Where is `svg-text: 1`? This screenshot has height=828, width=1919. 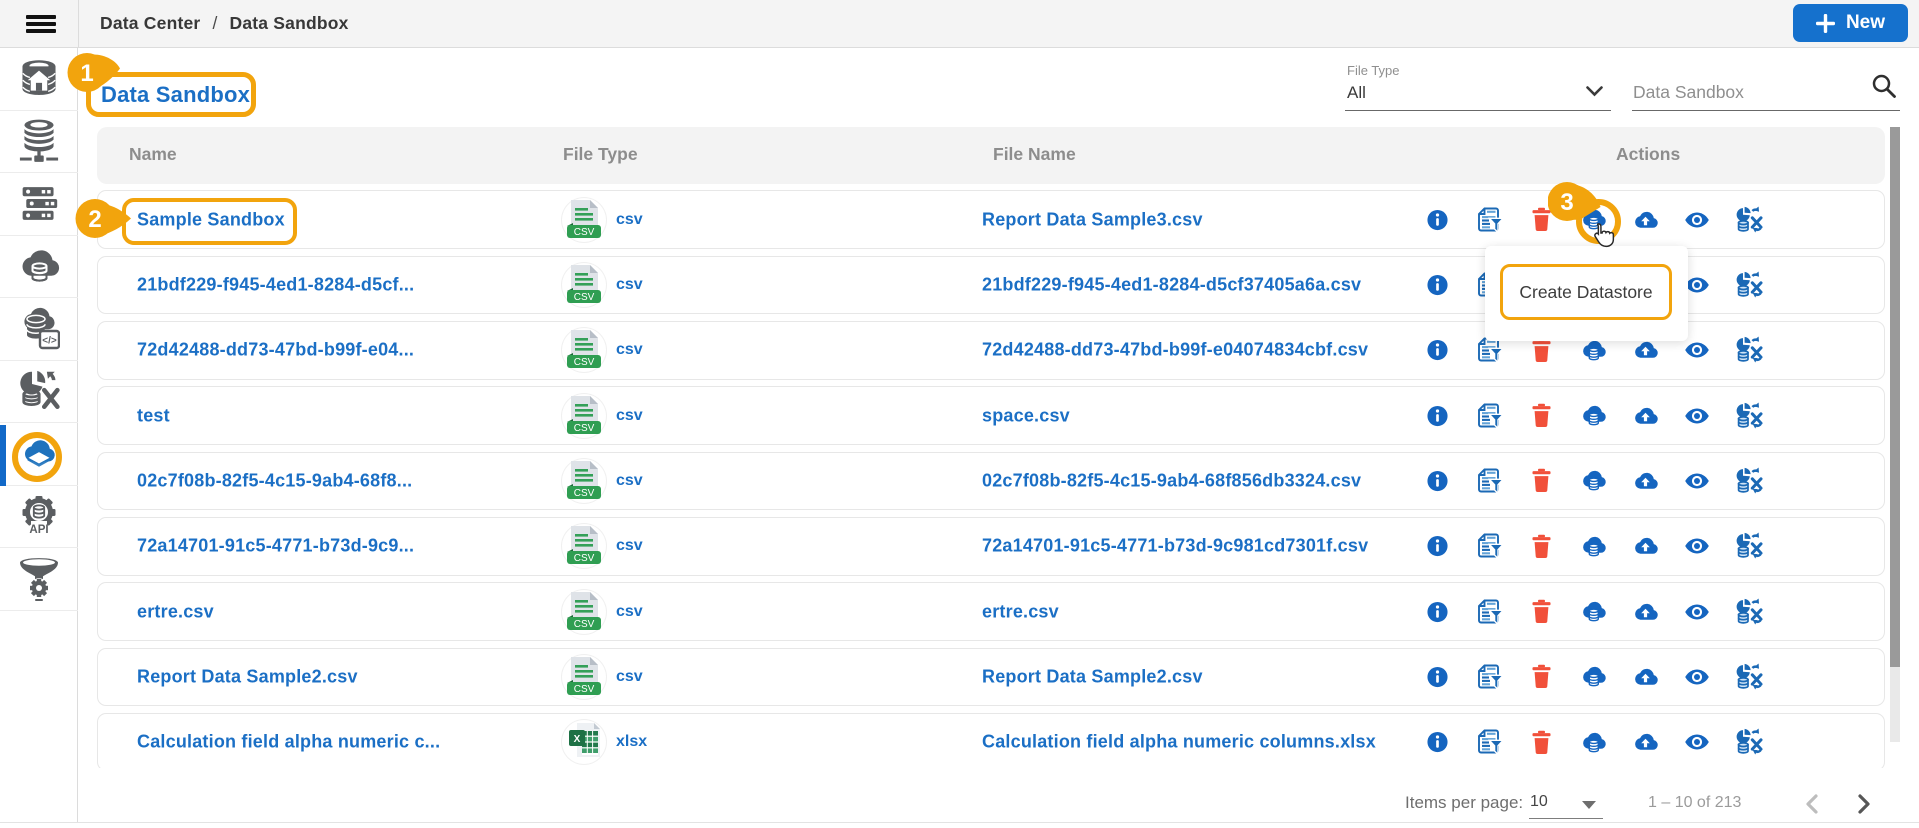
svg-text: 1 is located at coordinates (86, 73).